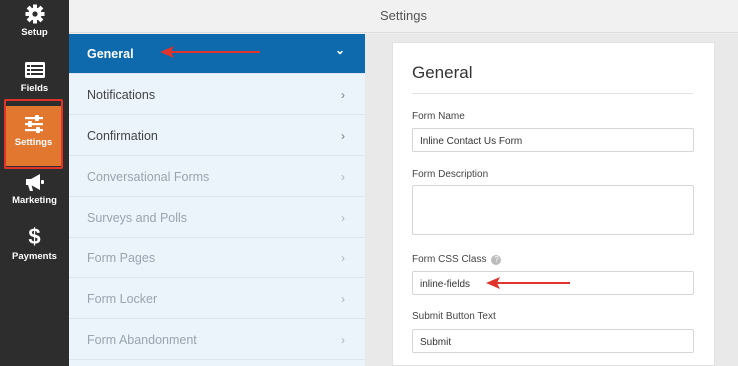  I want to click on section-label: Notifications, so click(121, 95).